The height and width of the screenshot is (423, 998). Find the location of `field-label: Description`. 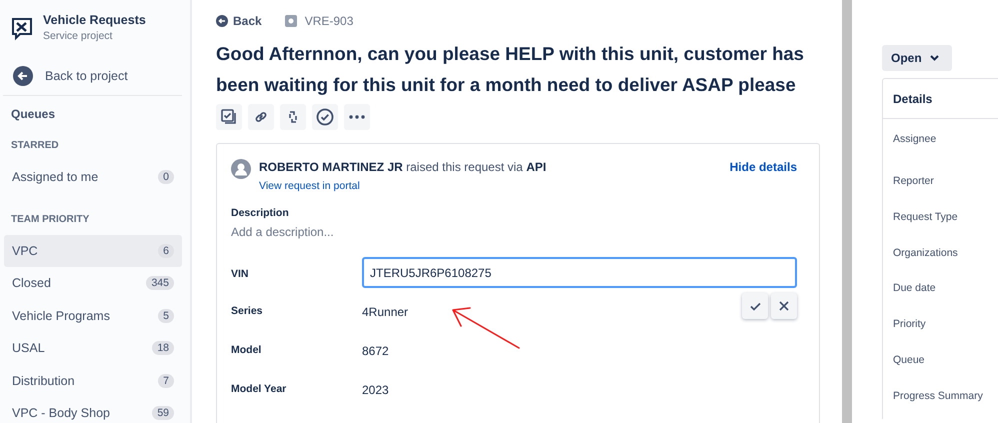

field-label: Description is located at coordinates (260, 213).